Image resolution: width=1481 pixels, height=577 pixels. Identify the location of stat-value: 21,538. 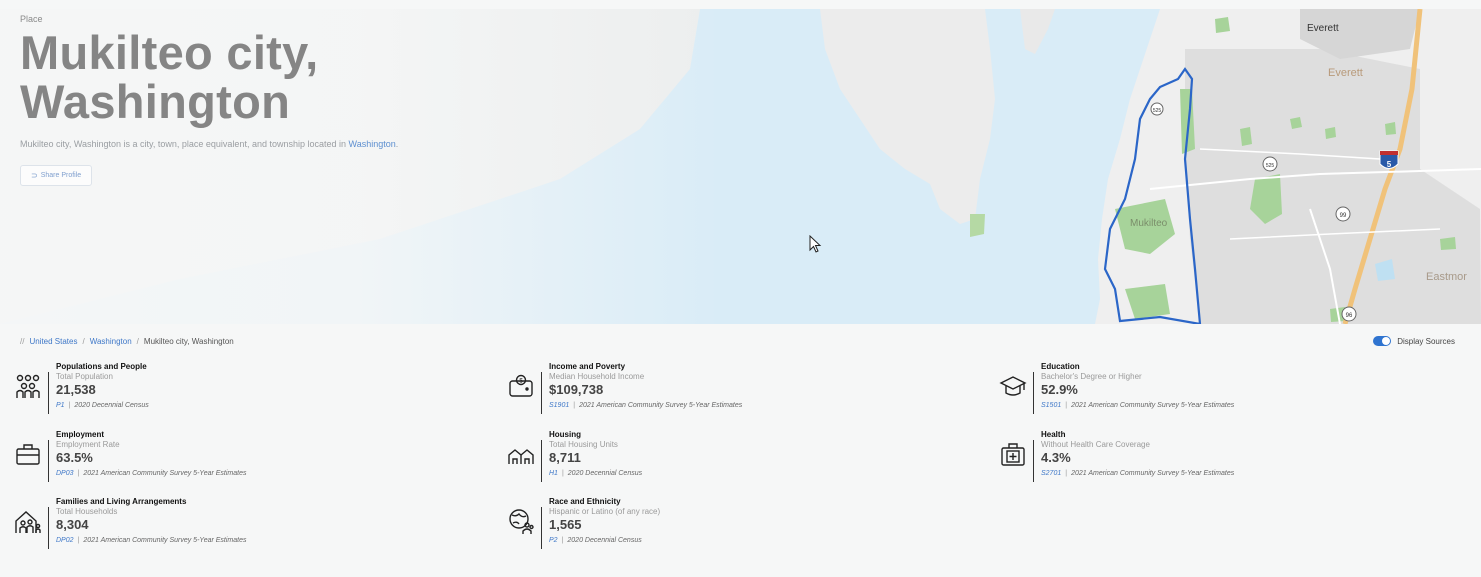
(76, 389).